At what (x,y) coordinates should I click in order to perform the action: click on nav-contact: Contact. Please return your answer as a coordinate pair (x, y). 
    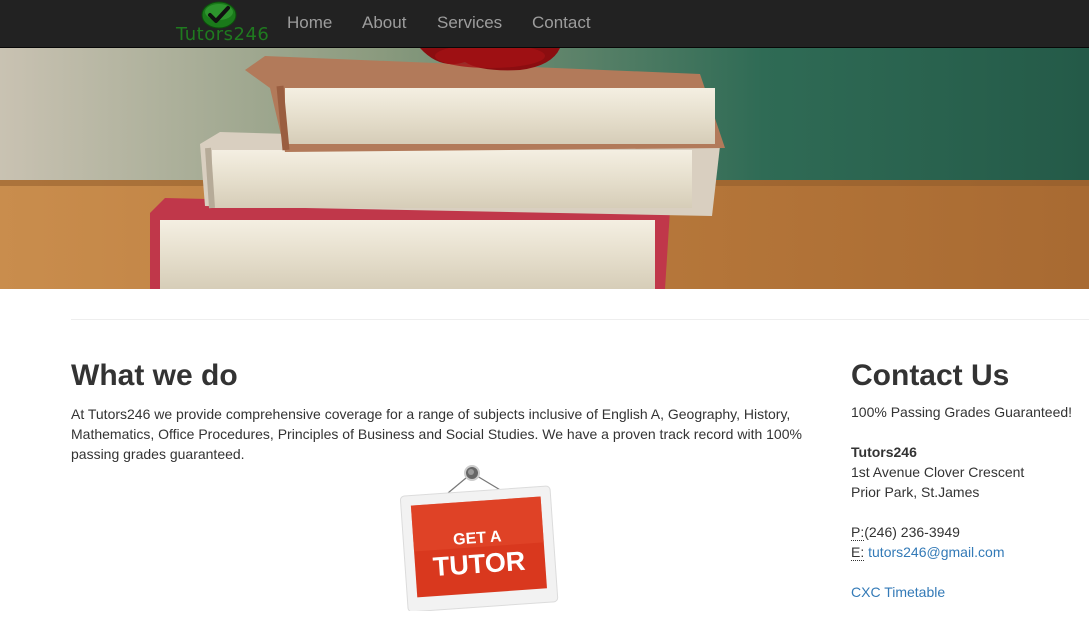
    Looking at the image, I should click on (561, 23).